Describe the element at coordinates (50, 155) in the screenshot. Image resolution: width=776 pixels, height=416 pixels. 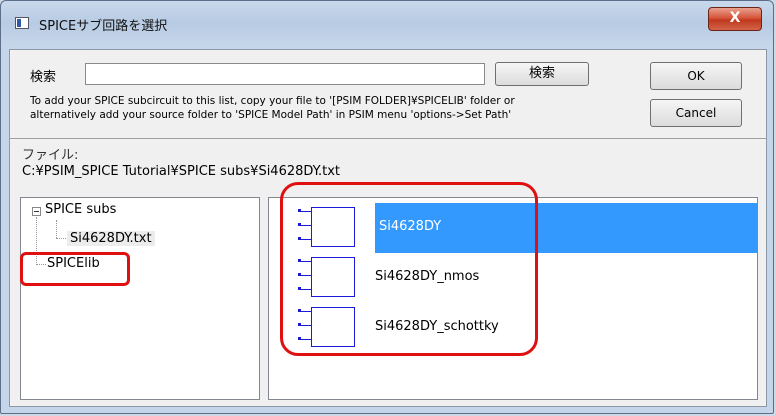
I see `file-label: ファイル:` at that location.